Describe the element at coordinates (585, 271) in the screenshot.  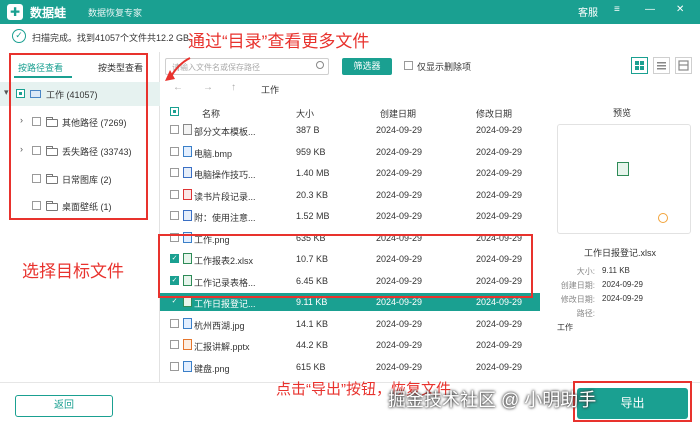
I see `size-label: 大小:` at that location.